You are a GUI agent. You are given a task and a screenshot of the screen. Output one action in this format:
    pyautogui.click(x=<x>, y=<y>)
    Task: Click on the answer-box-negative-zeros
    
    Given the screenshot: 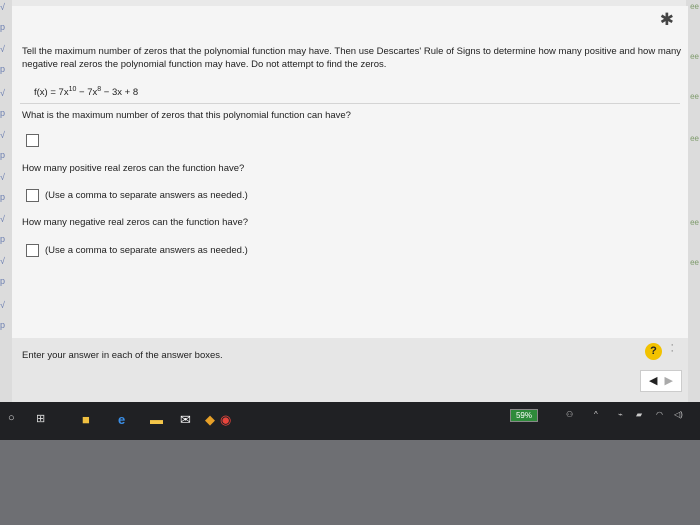 What is the action you would take?
    pyautogui.click(x=32, y=250)
    